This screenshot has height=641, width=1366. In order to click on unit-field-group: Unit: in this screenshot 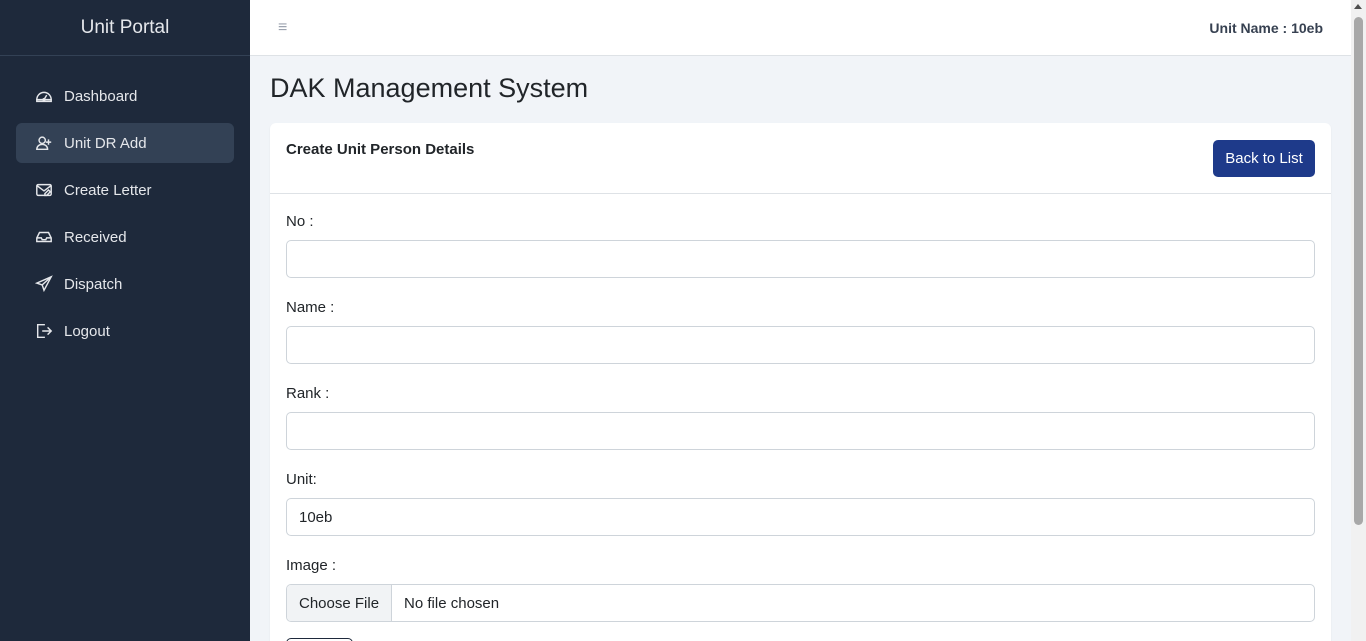, I will do `click(800, 503)`.